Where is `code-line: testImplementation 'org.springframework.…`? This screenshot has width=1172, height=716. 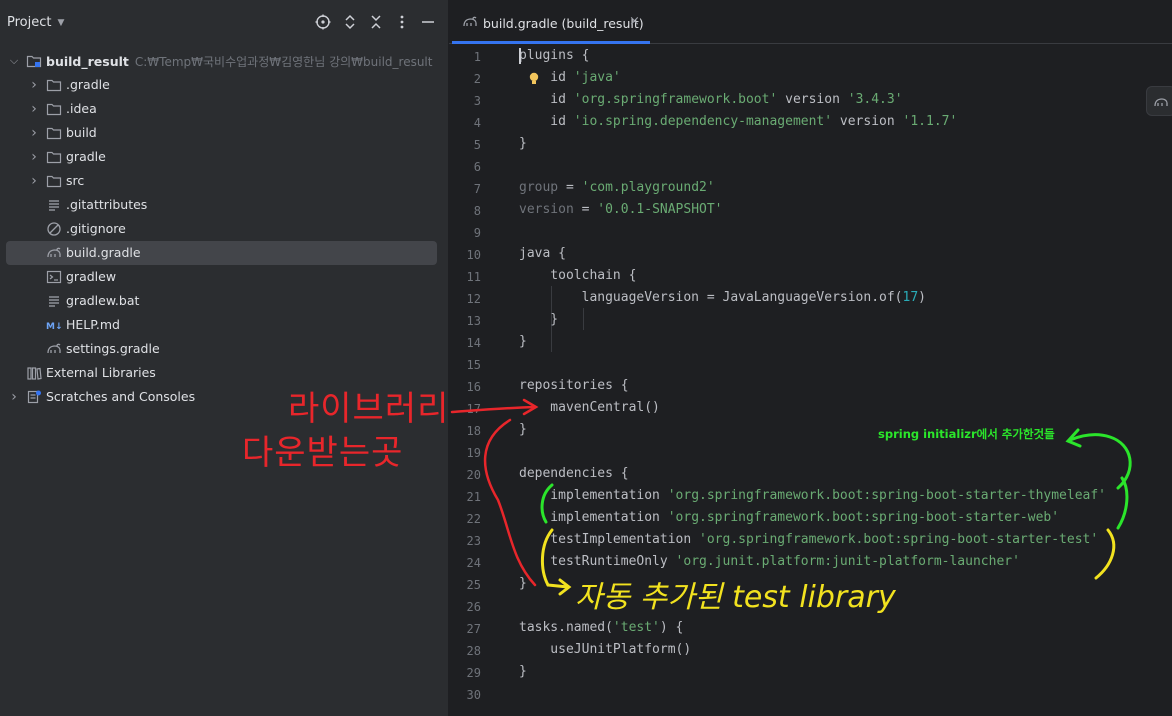
code-line: testImplementation 'org.springframework.… is located at coordinates (808, 539).